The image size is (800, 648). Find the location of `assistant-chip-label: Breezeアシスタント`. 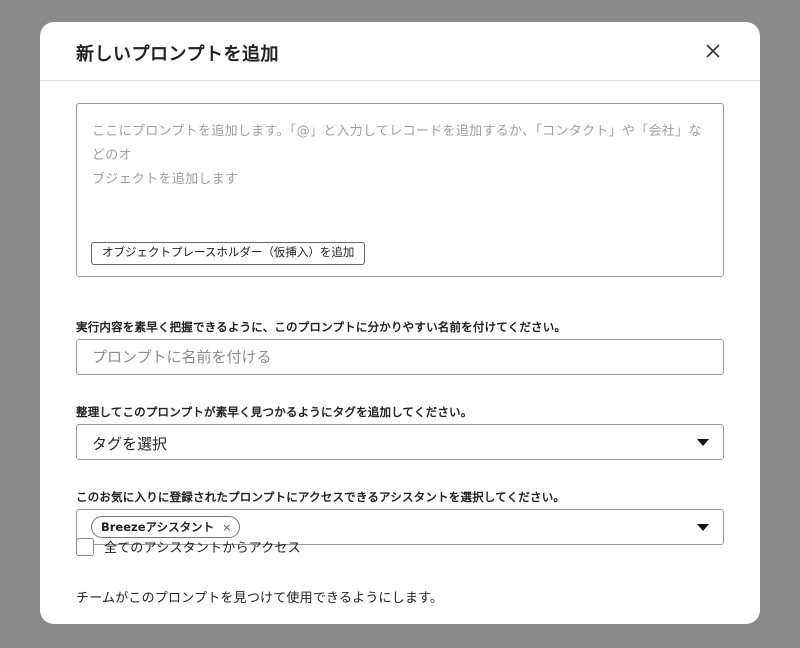

assistant-chip-label: Breezeアシスタント is located at coordinates (158, 527).